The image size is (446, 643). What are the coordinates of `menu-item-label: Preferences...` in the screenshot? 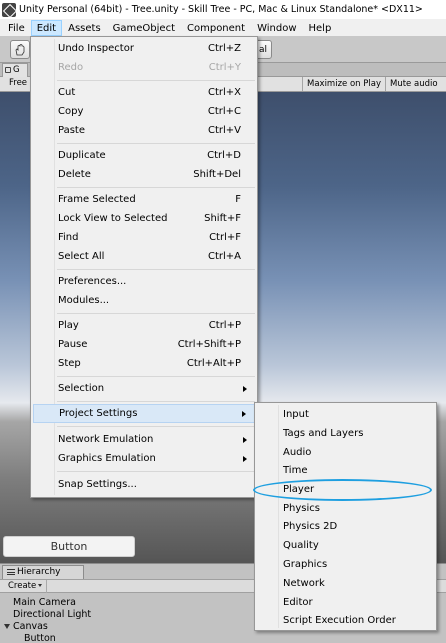 It's located at (92, 281).